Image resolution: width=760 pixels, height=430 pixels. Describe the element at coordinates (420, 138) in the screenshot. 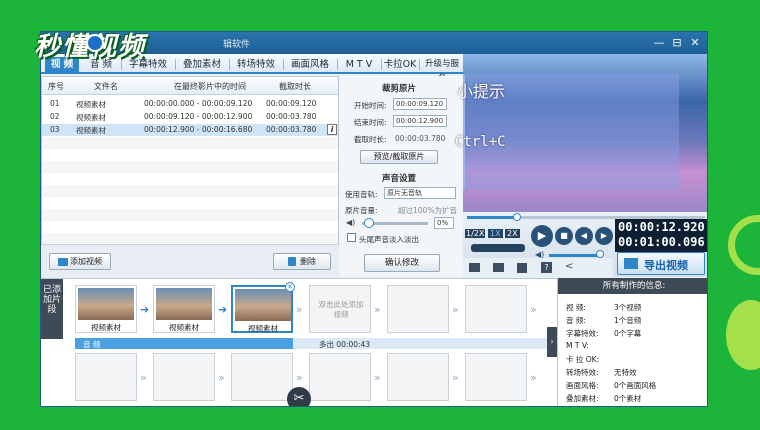

I see `duration-value: 00:00:03.780` at that location.